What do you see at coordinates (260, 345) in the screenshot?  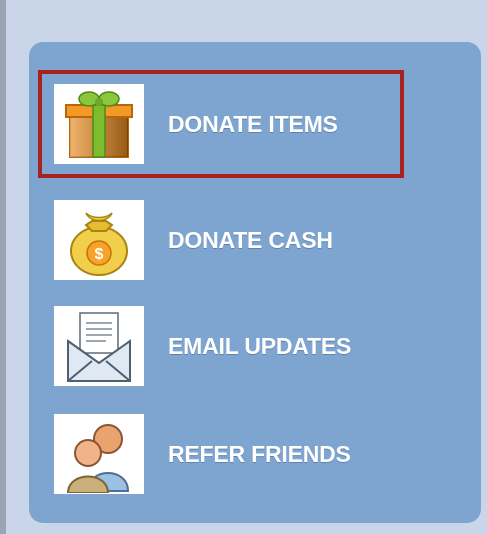 I see `menu-item-label: EMAIL UPDATES` at bounding box center [260, 345].